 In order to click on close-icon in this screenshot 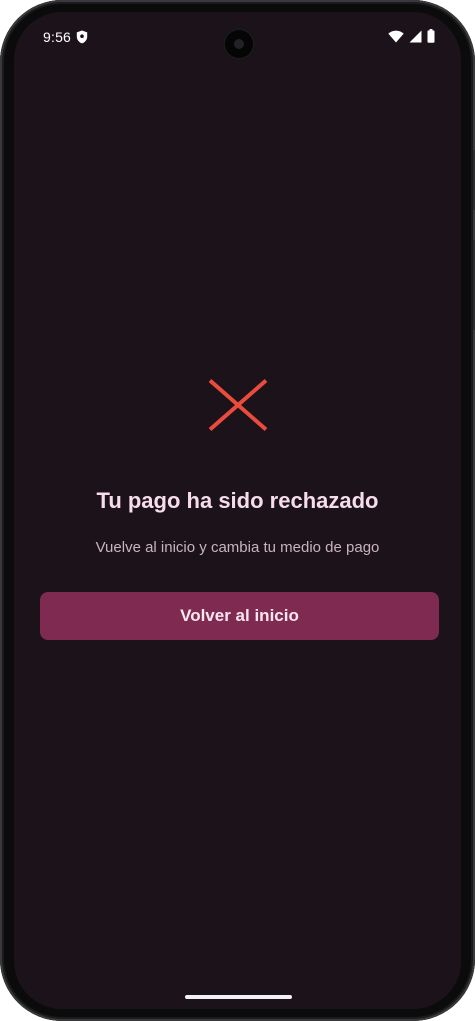, I will do `click(238, 405)`.